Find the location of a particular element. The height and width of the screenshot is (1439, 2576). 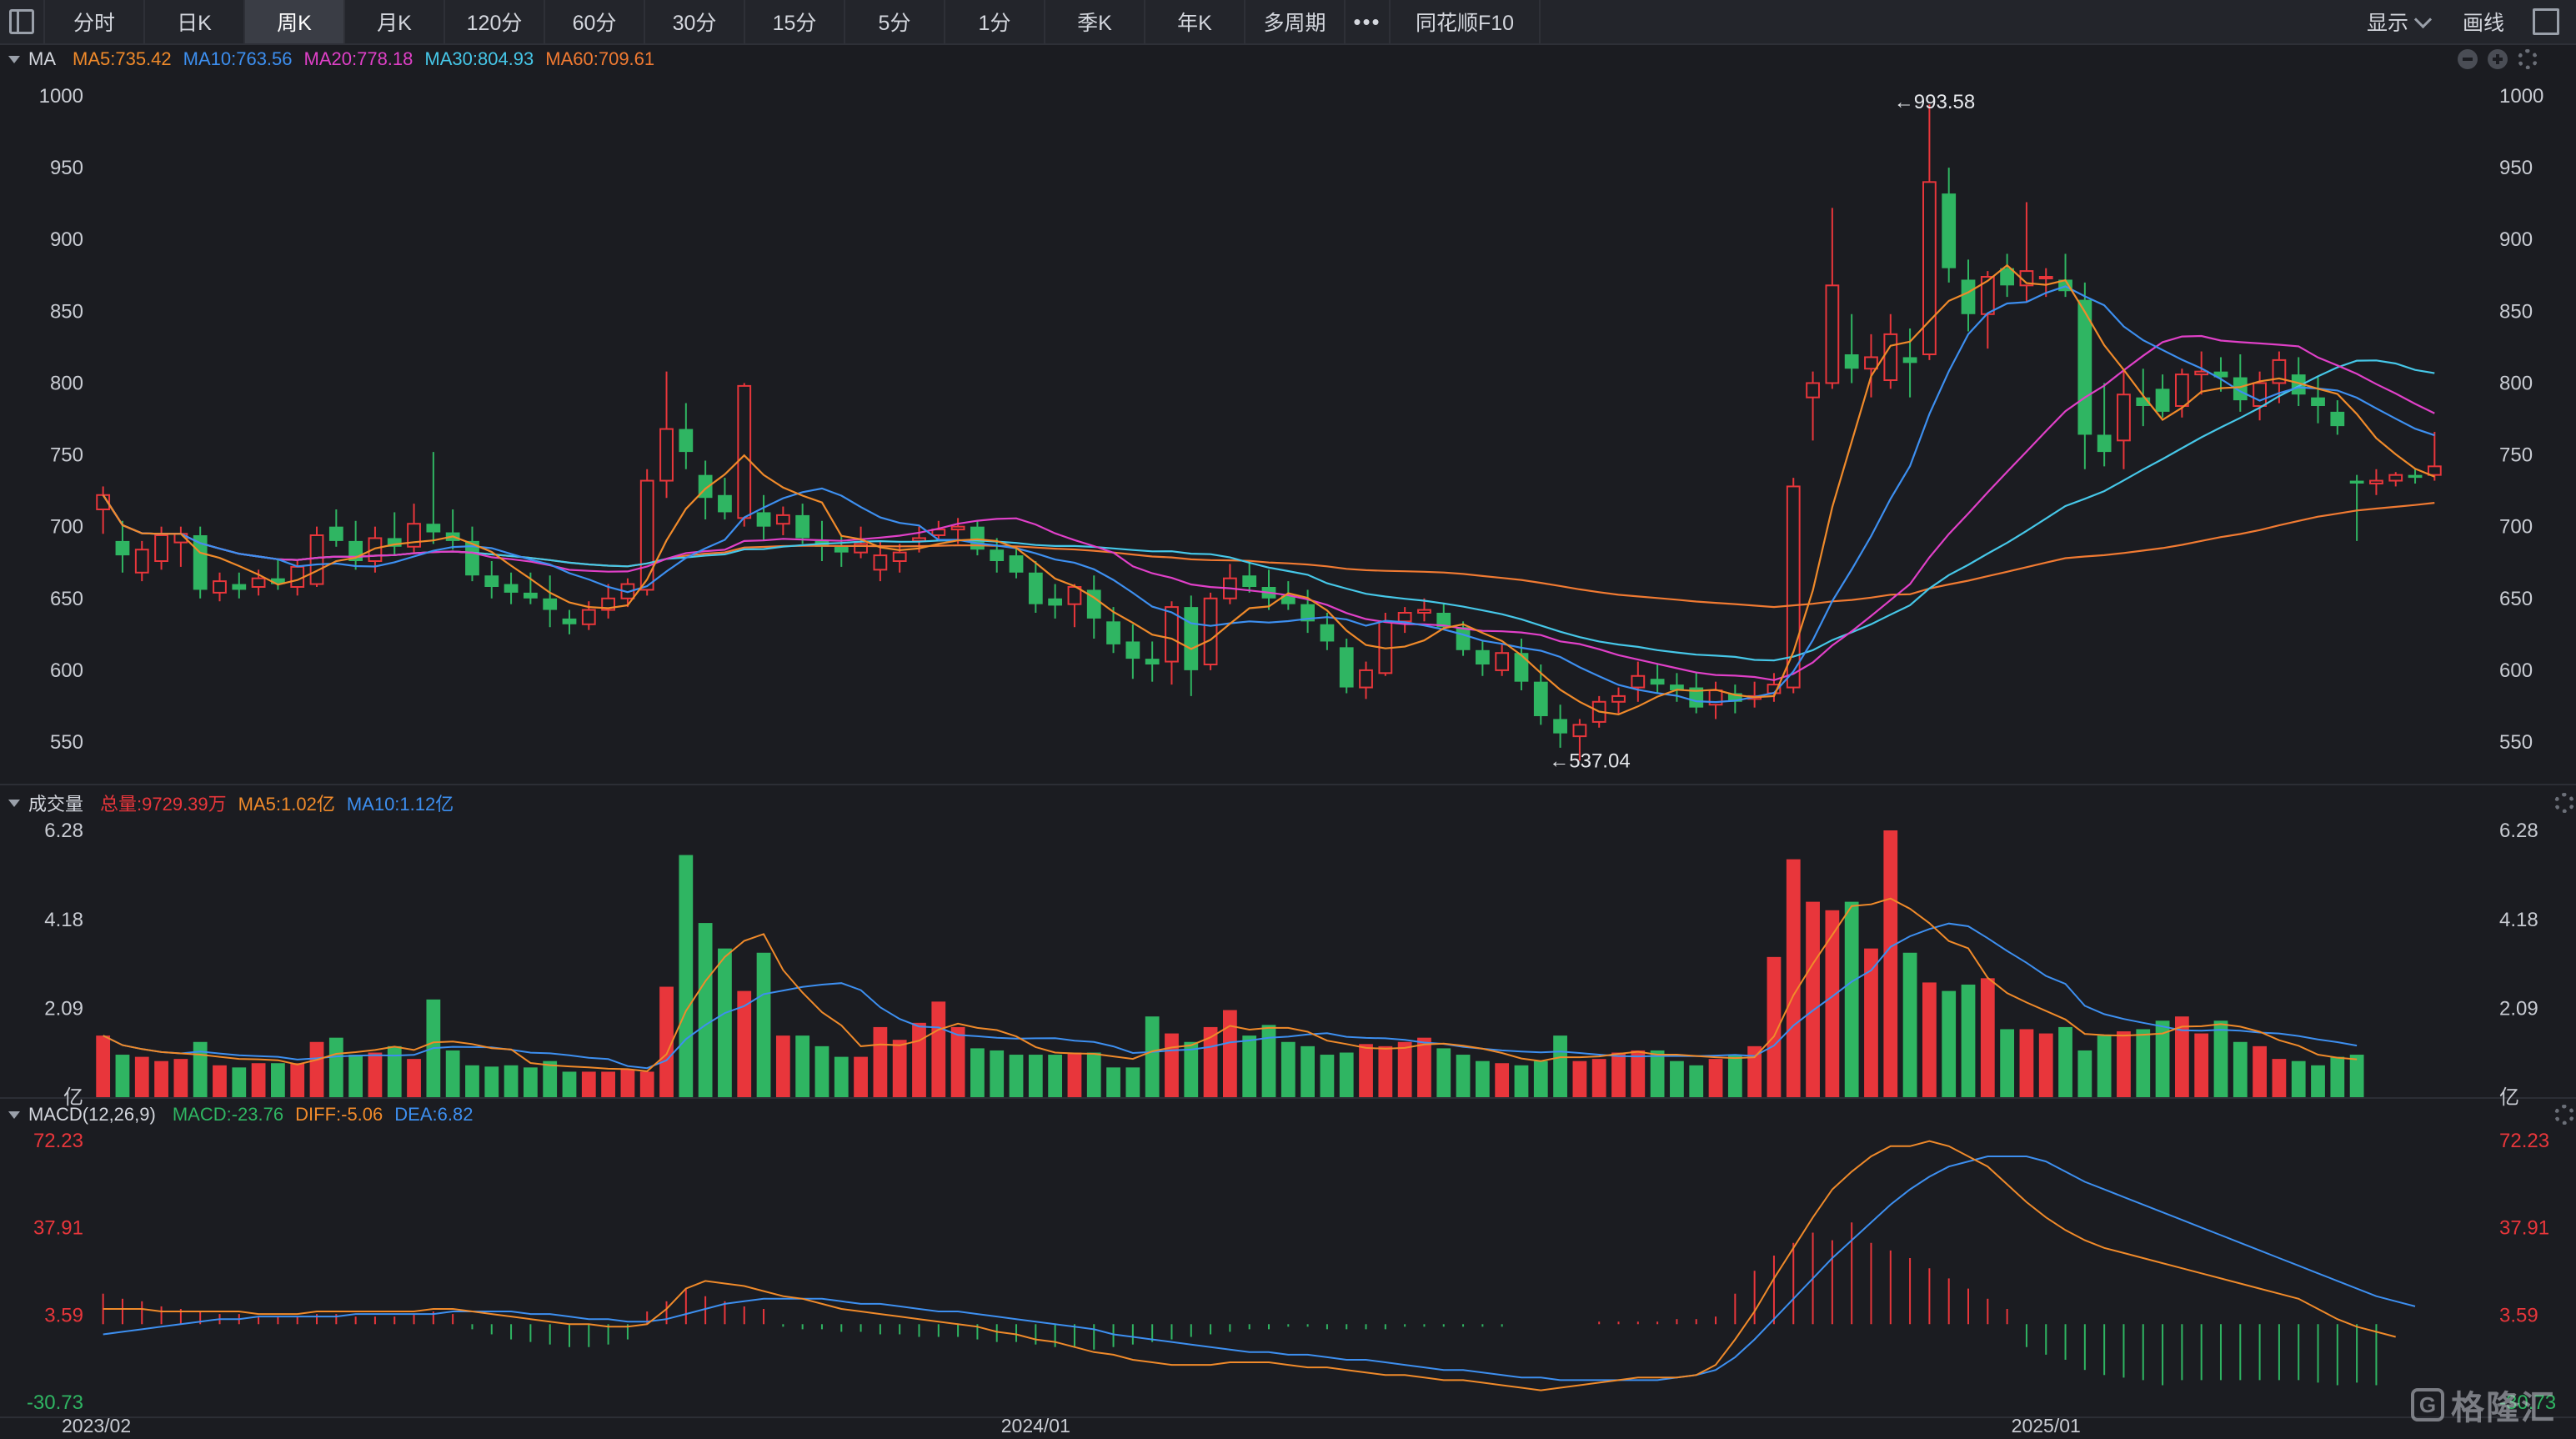

price-tick-right: 1000 is located at coordinates (2521, 96).